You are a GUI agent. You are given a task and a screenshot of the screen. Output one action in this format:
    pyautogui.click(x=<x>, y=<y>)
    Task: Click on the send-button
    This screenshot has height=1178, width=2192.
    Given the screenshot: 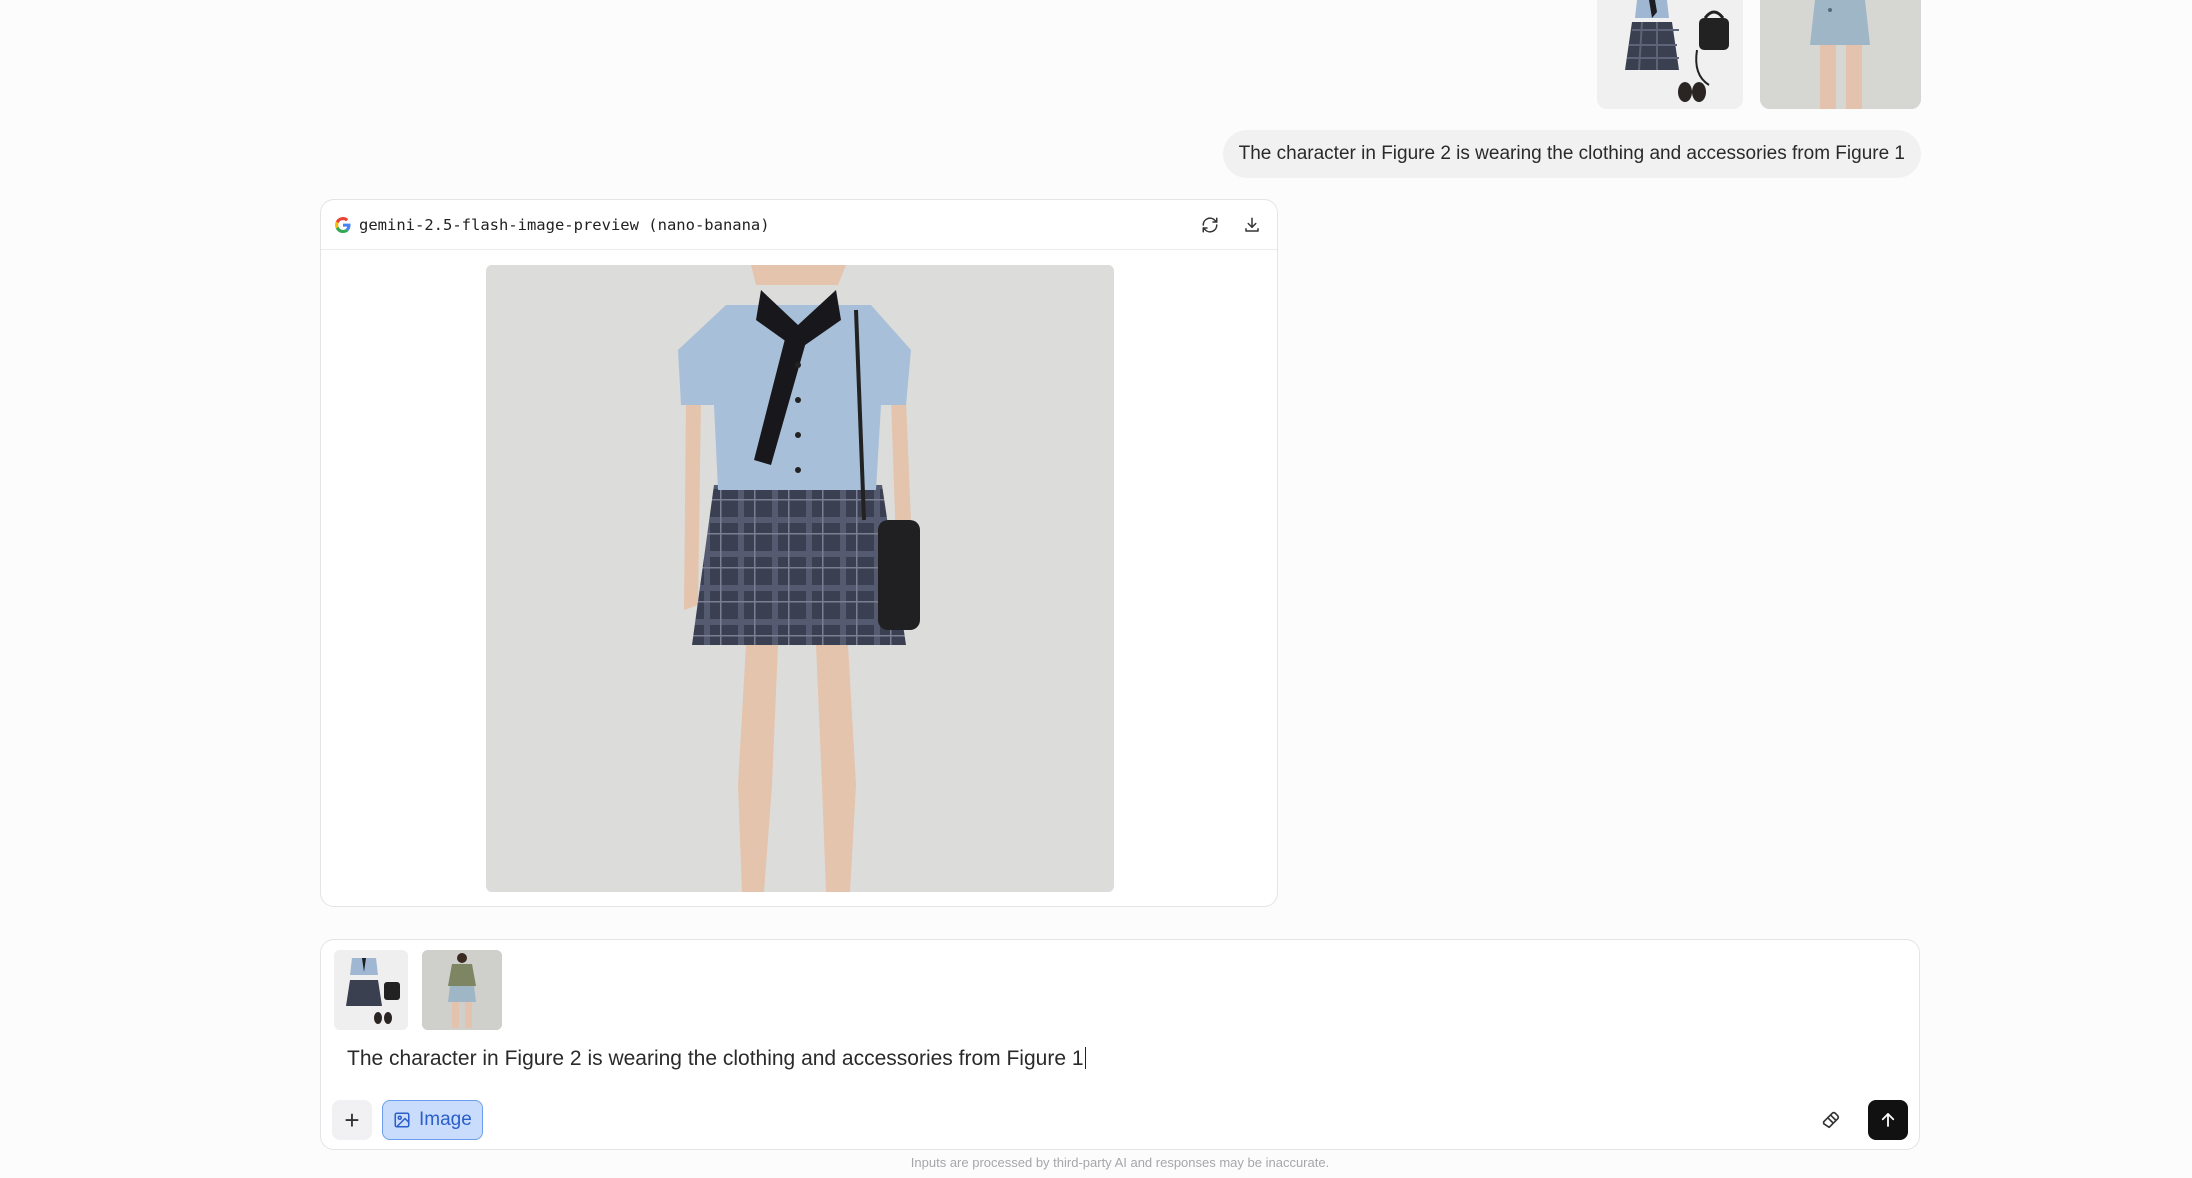 What is the action you would take?
    pyautogui.click(x=1888, y=1120)
    